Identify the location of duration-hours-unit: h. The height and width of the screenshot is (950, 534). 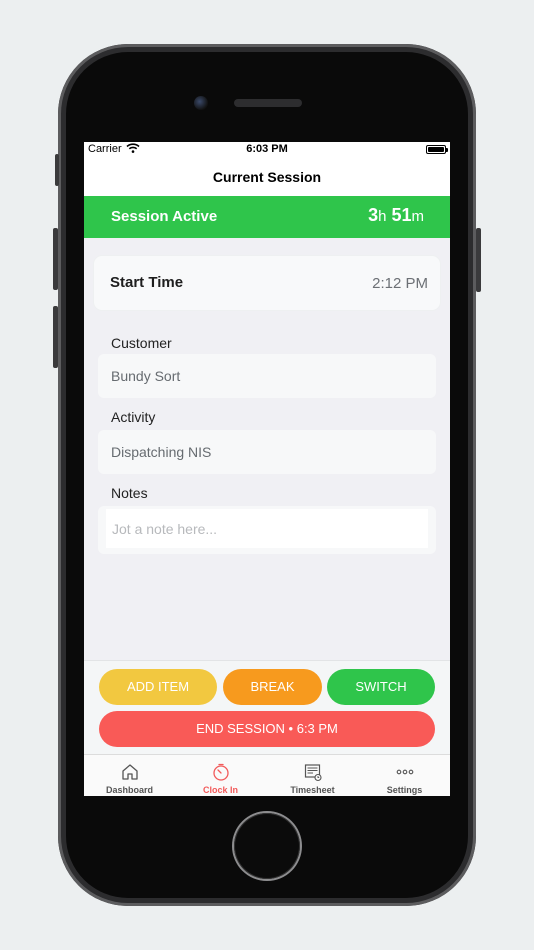
(382, 216).